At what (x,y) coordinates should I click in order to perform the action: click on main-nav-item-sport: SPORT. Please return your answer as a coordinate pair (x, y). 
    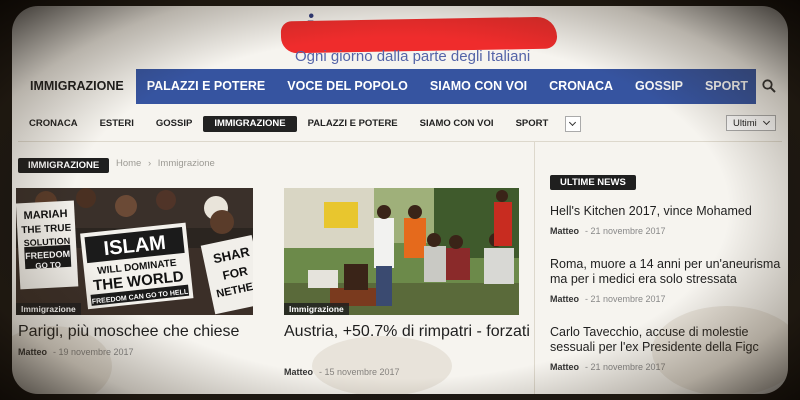
    Looking at the image, I should click on (726, 86).